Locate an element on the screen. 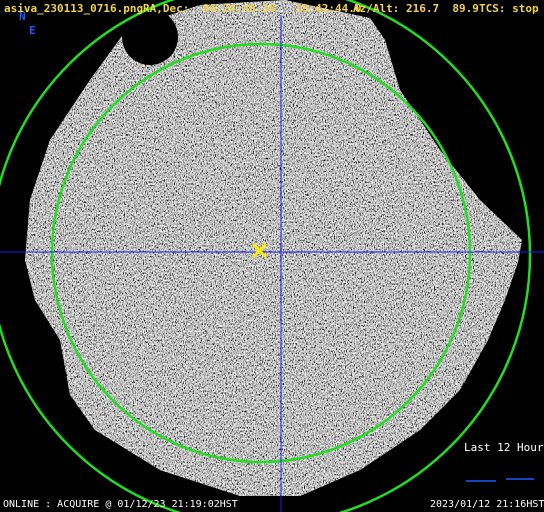  ra-dec-readout: RA,Dec: 04:24:40.36 19:42:44.0 is located at coordinates (252, 8).